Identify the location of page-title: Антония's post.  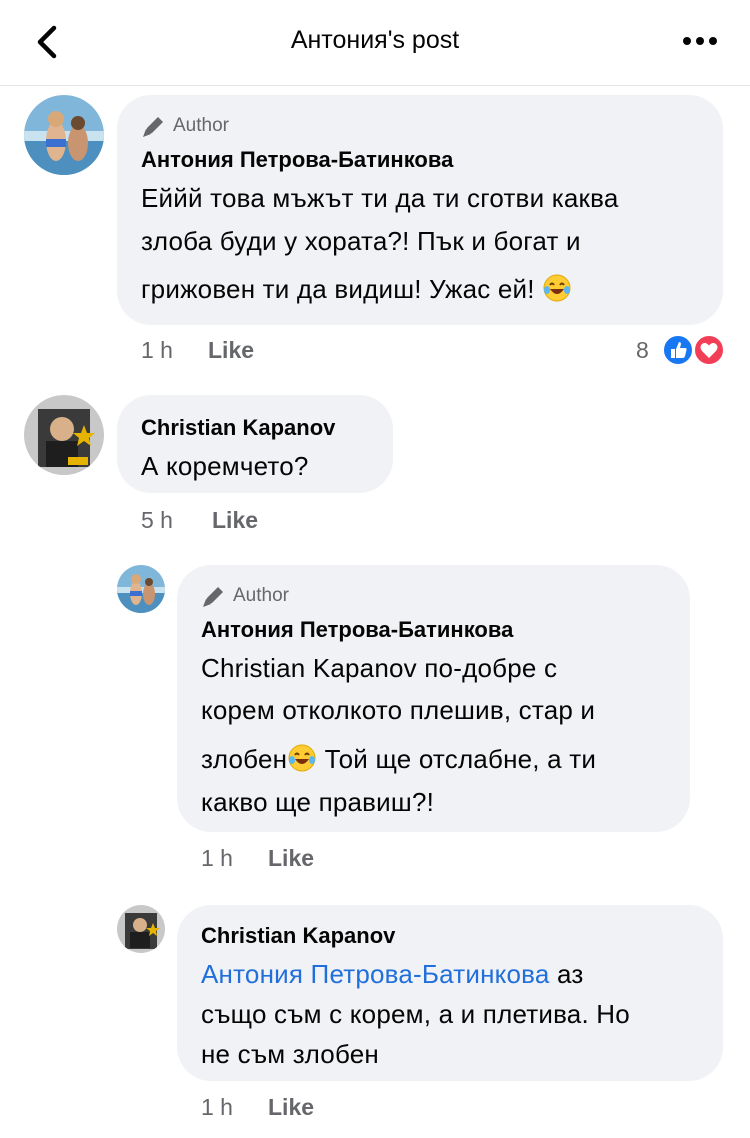
(375, 40).